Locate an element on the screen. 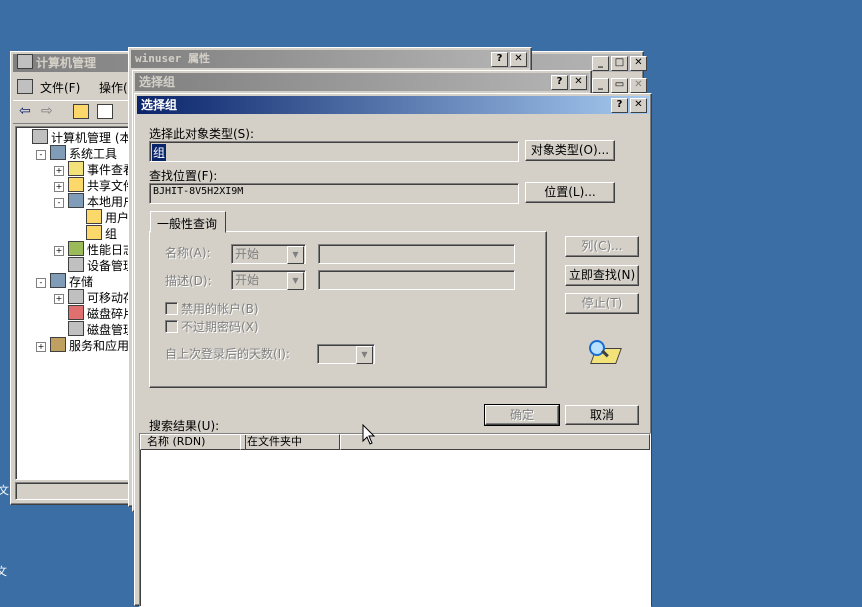  tree-item: - 存储 is located at coordinates (55, 281).